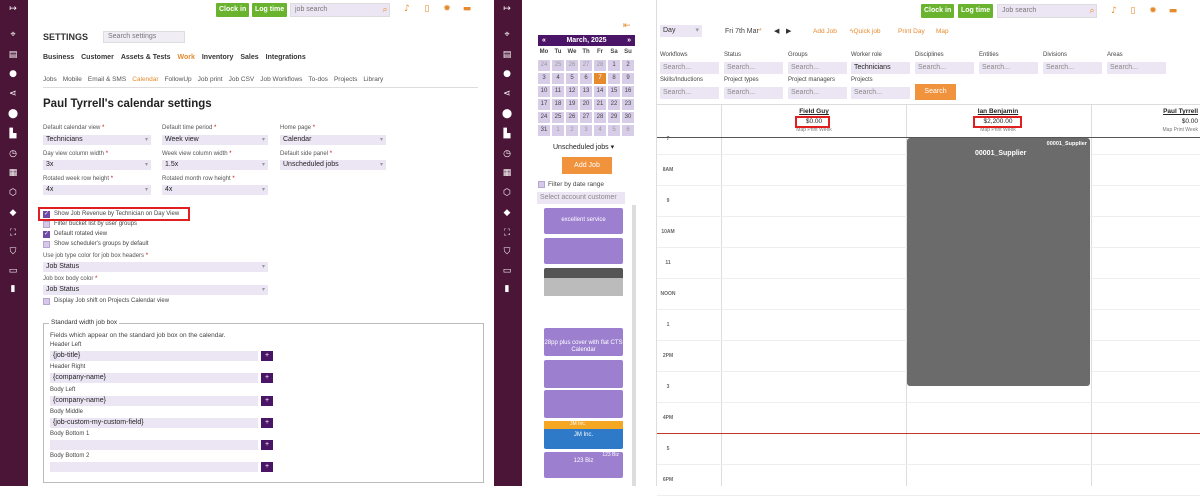 The height and width of the screenshot is (496, 1200). I want to click on shield-icon: ⛉, so click(507, 252).